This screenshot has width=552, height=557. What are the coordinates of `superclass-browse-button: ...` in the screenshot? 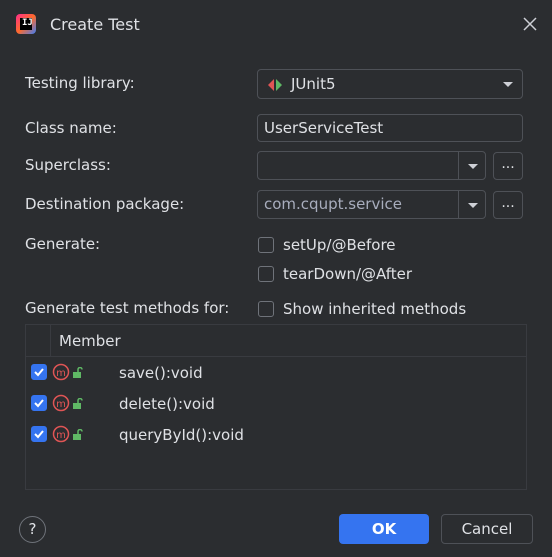 It's located at (508, 166).